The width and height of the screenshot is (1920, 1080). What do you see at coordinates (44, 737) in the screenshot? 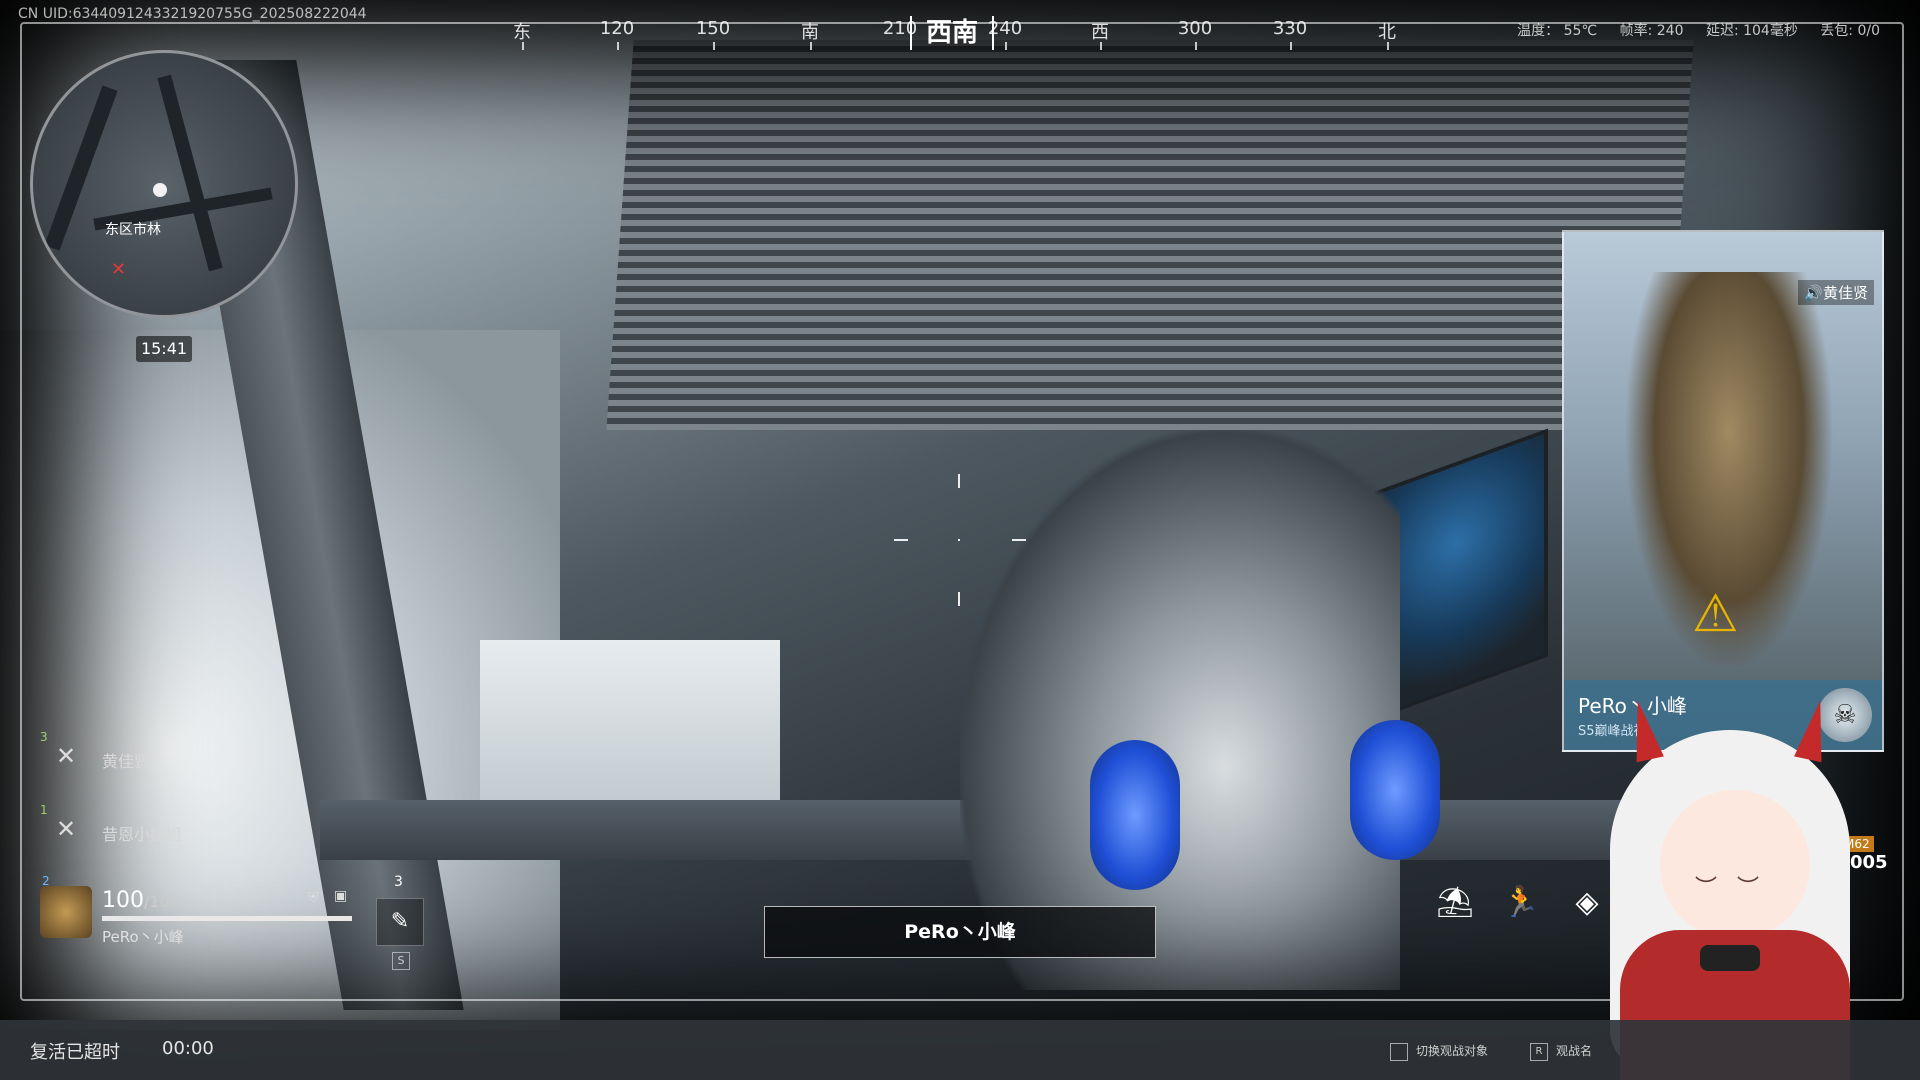
I see `killfeed-slot: 3` at bounding box center [44, 737].